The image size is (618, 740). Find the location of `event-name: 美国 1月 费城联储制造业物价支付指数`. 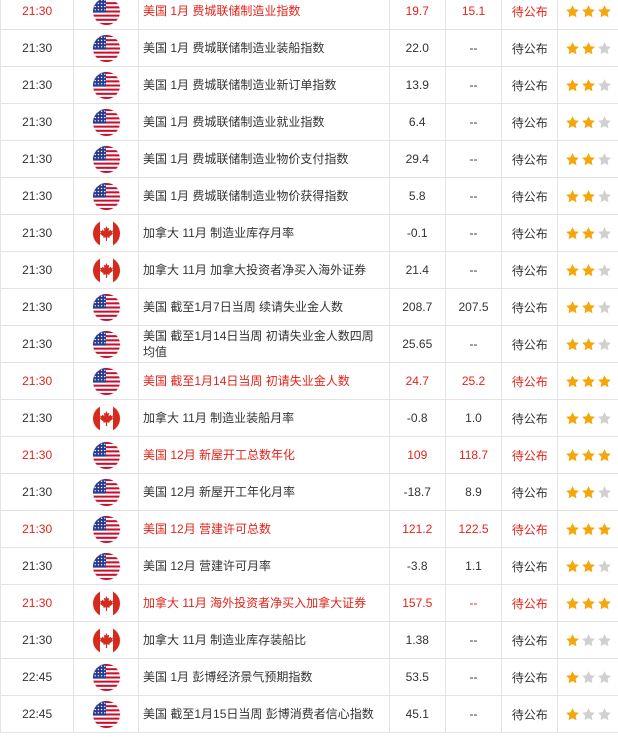

event-name: 美国 1月 费城联储制造业物价支付指数 is located at coordinates (264, 159).